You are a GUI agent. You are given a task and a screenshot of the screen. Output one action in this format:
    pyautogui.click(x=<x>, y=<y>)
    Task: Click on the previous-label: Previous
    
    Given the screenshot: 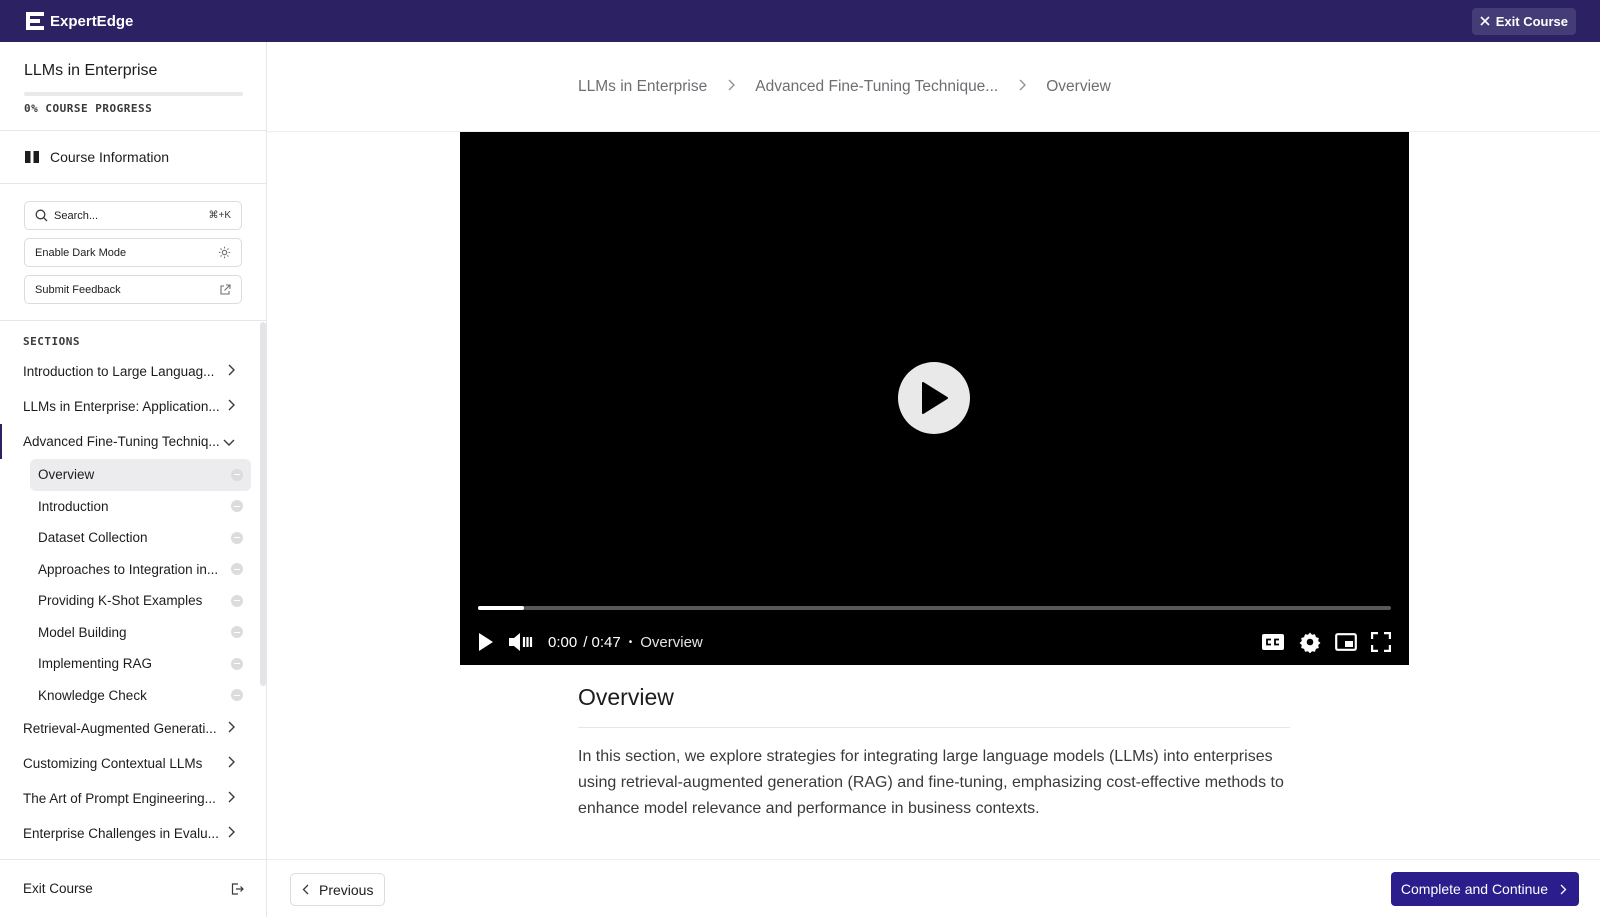 What is the action you would take?
    pyautogui.click(x=346, y=889)
    